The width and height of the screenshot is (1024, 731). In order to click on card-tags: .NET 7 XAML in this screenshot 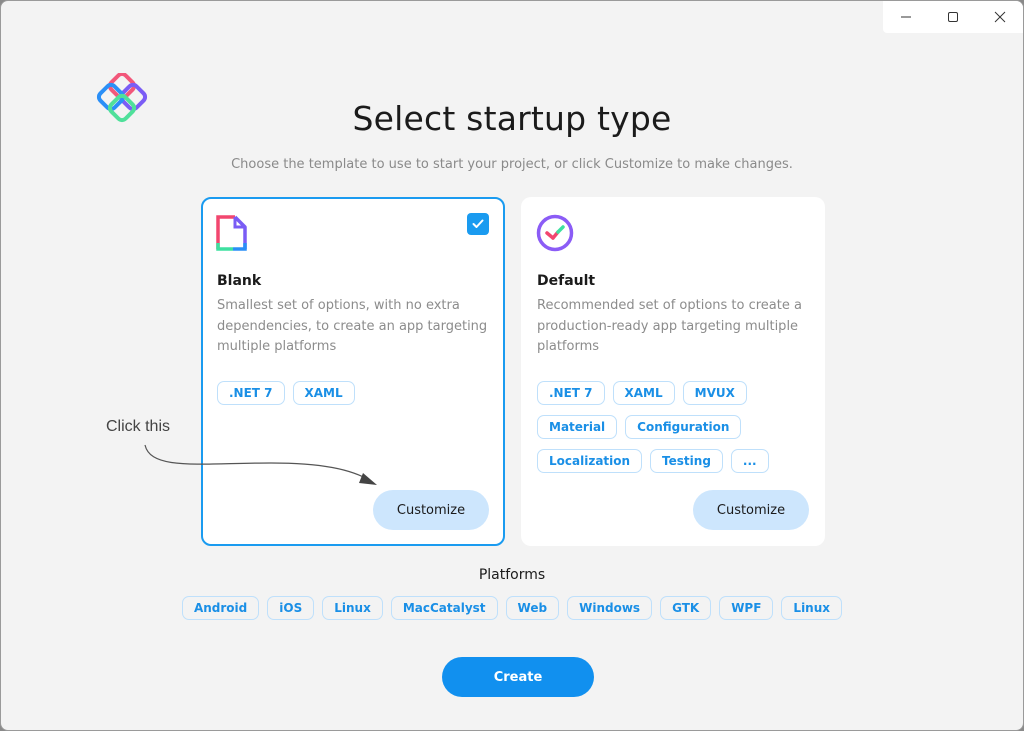, I will do `click(357, 393)`.